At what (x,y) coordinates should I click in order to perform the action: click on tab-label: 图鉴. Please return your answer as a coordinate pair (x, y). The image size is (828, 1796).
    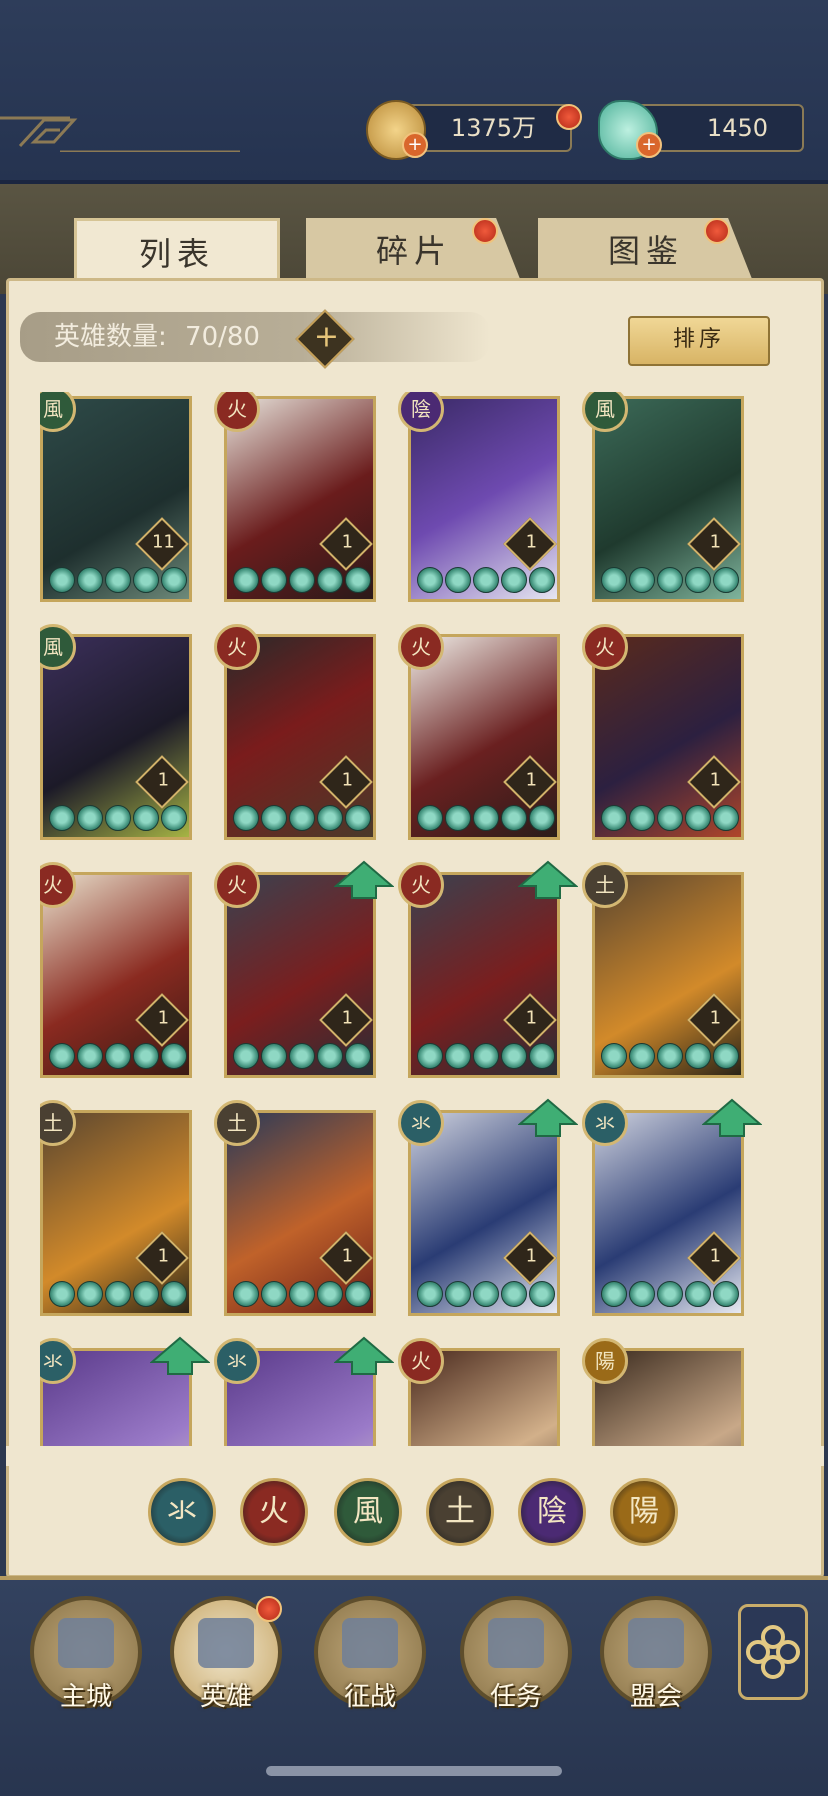
    Looking at the image, I should click on (645, 251).